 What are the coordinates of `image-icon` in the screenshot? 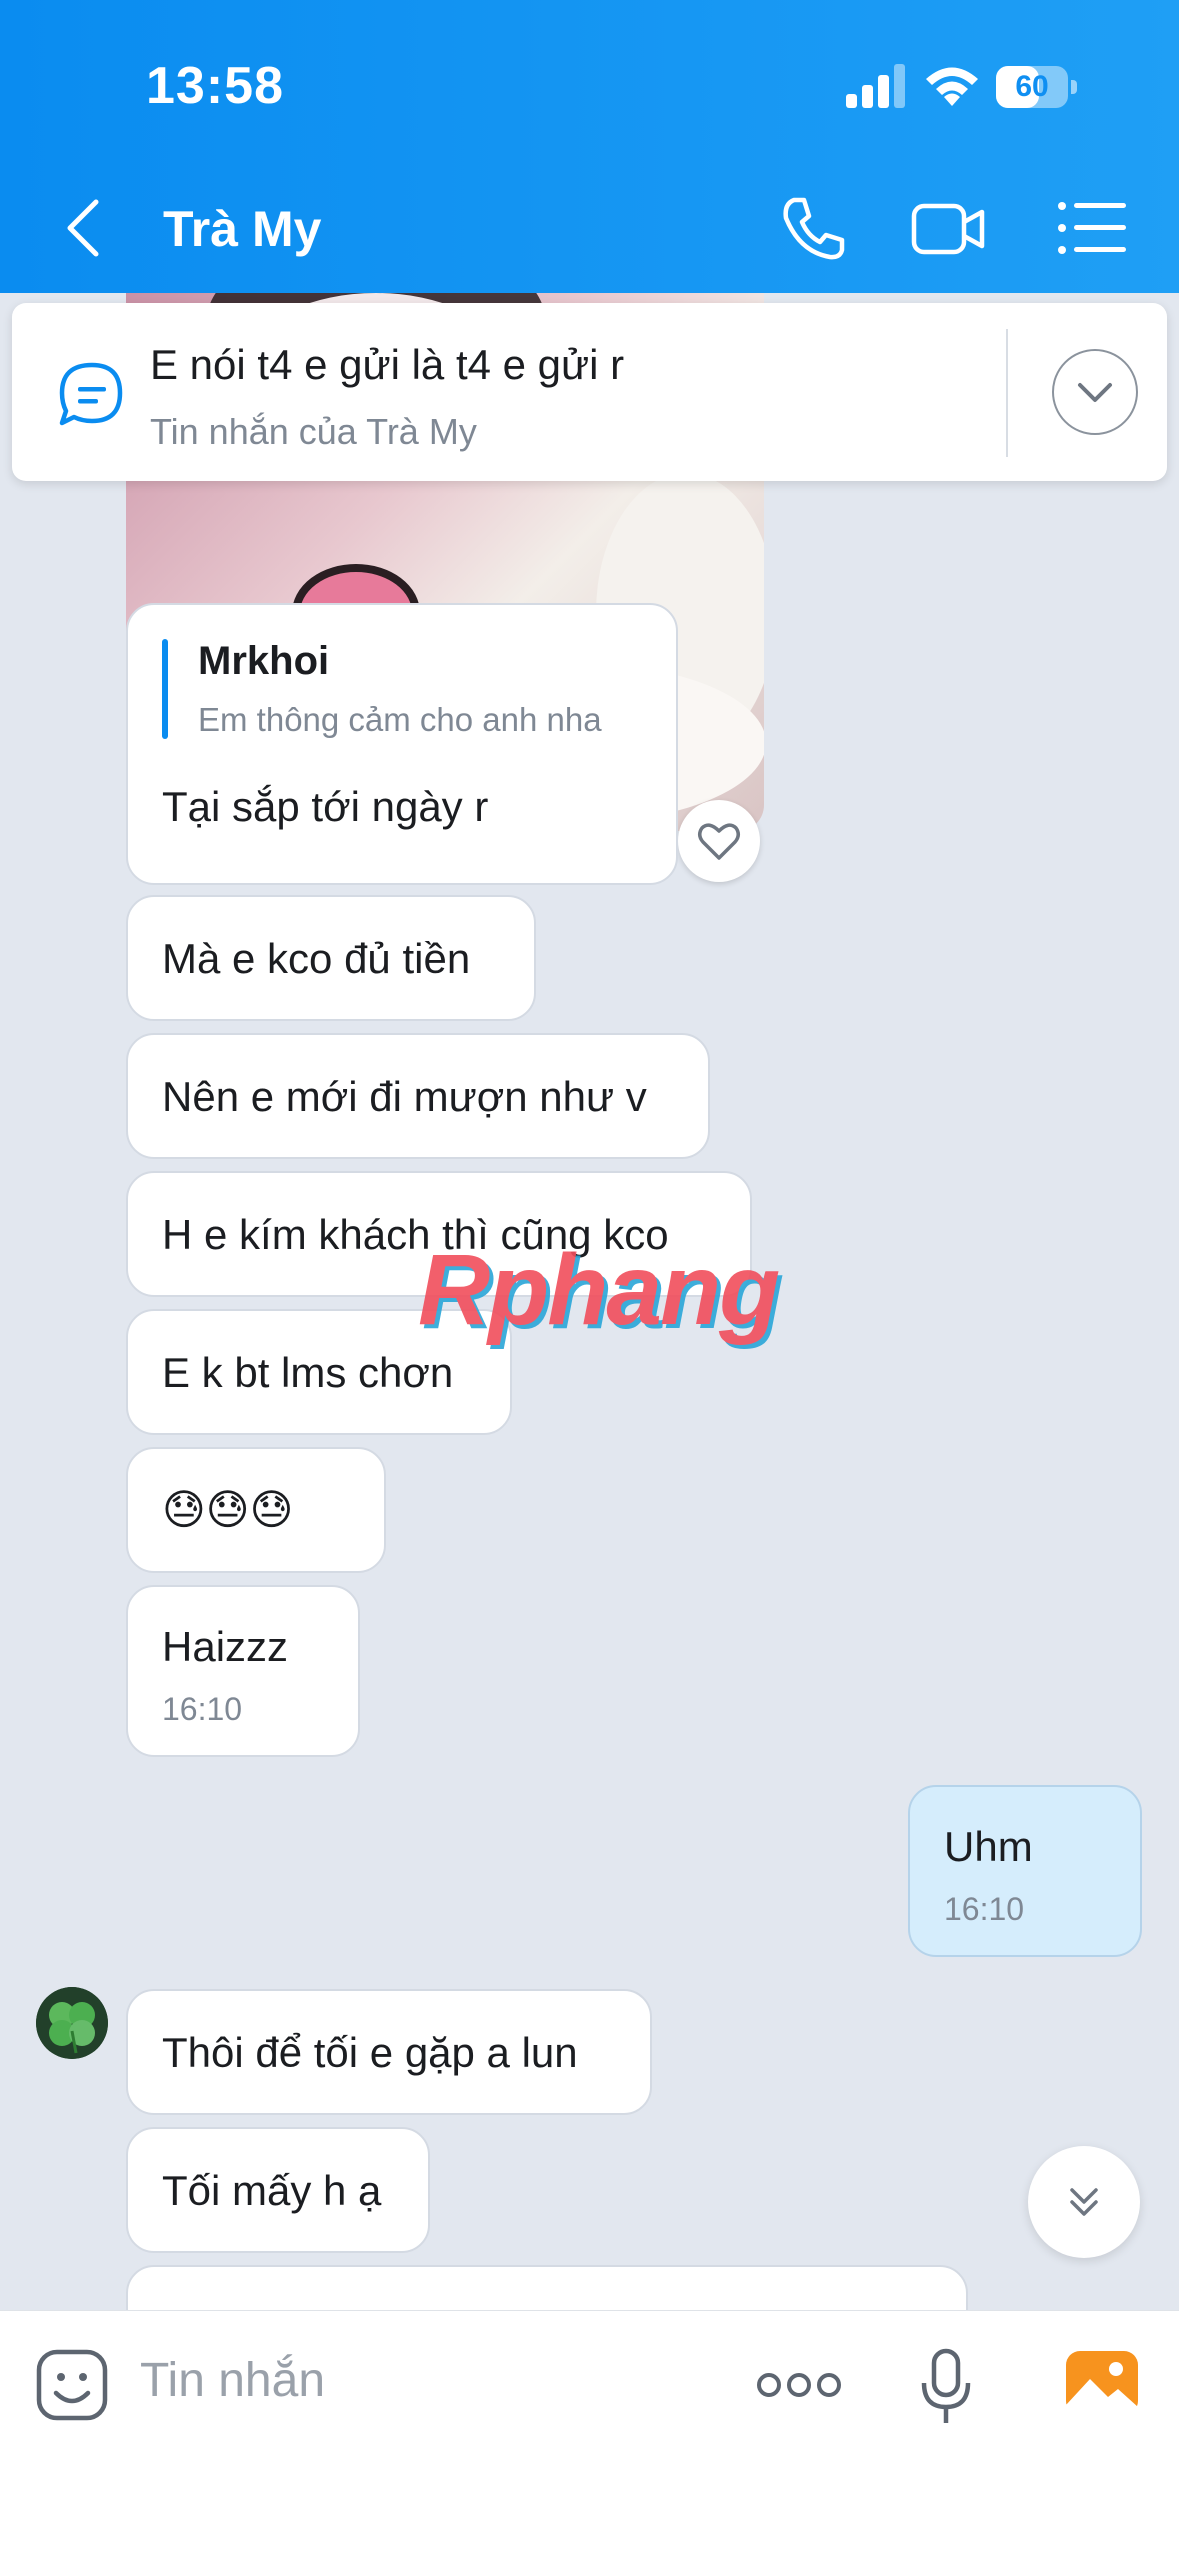 It's located at (1102, 2383).